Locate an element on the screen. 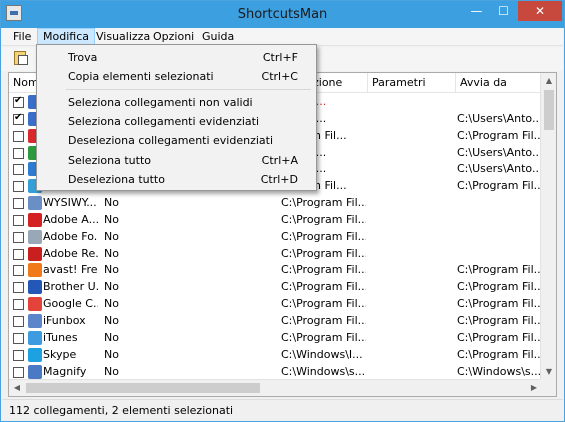  name-cell: iTunes is located at coordinates (60, 337).